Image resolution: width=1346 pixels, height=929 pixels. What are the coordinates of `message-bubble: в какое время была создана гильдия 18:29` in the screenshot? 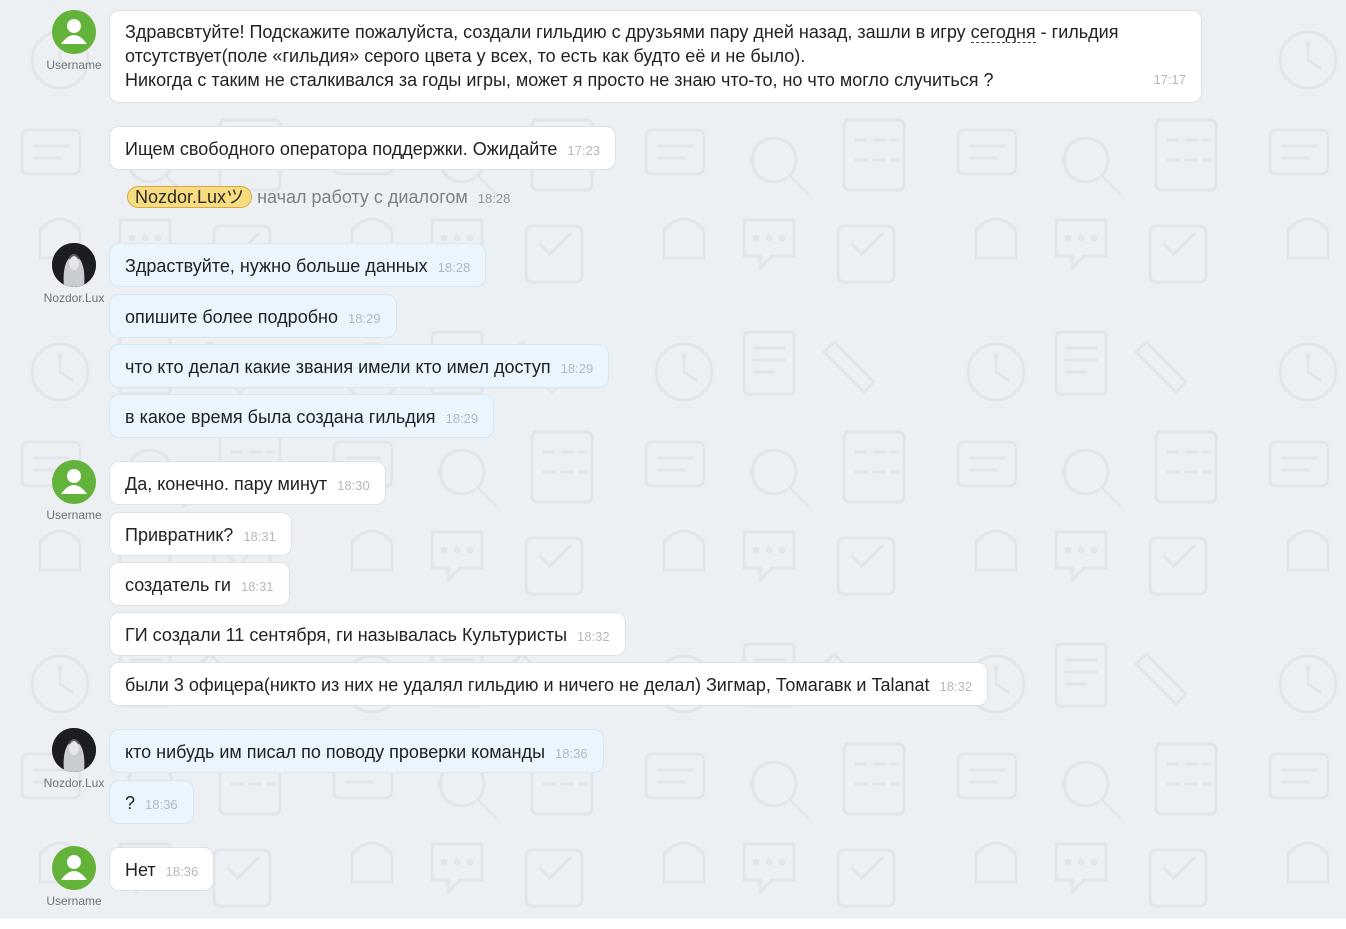 It's located at (302, 416).